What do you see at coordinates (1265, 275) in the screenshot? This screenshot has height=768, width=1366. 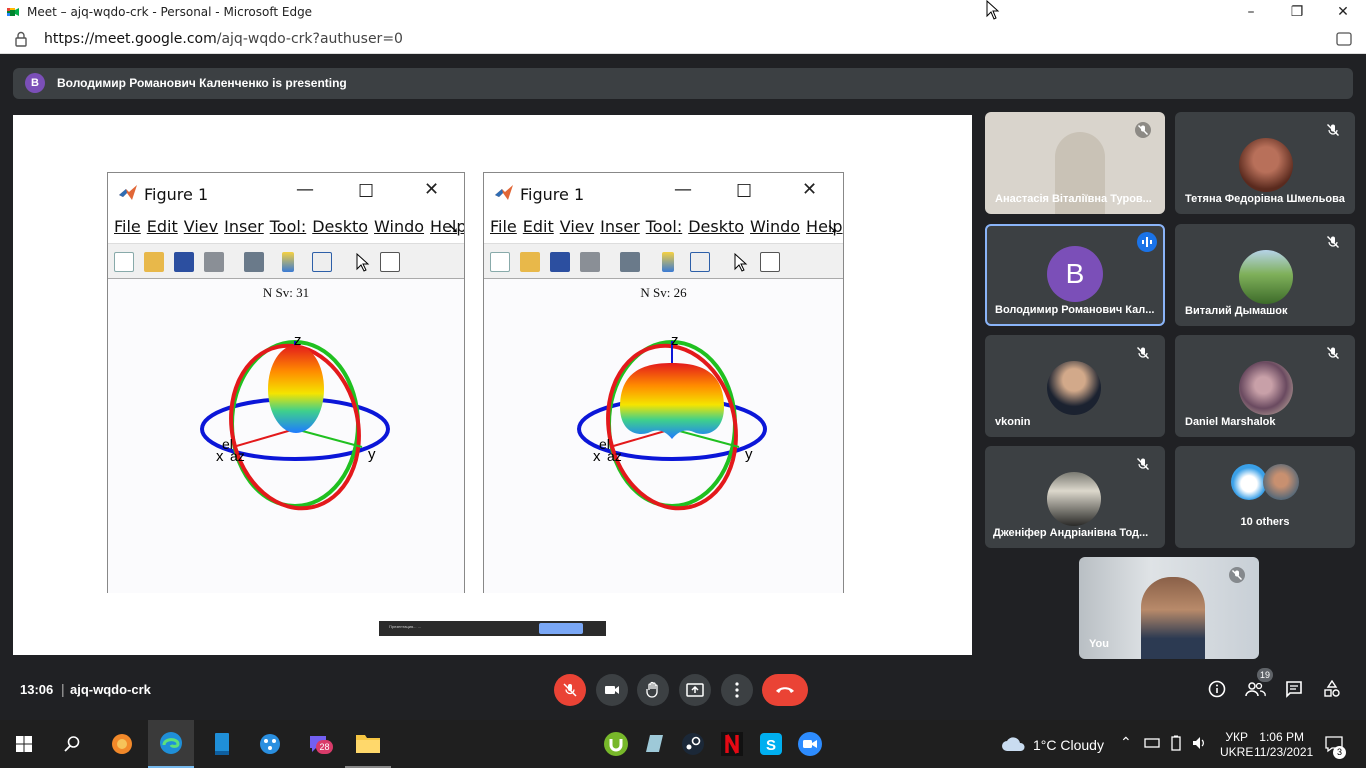 I see `participant-tile: Виталий Дымашок` at bounding box center [1265, 275].